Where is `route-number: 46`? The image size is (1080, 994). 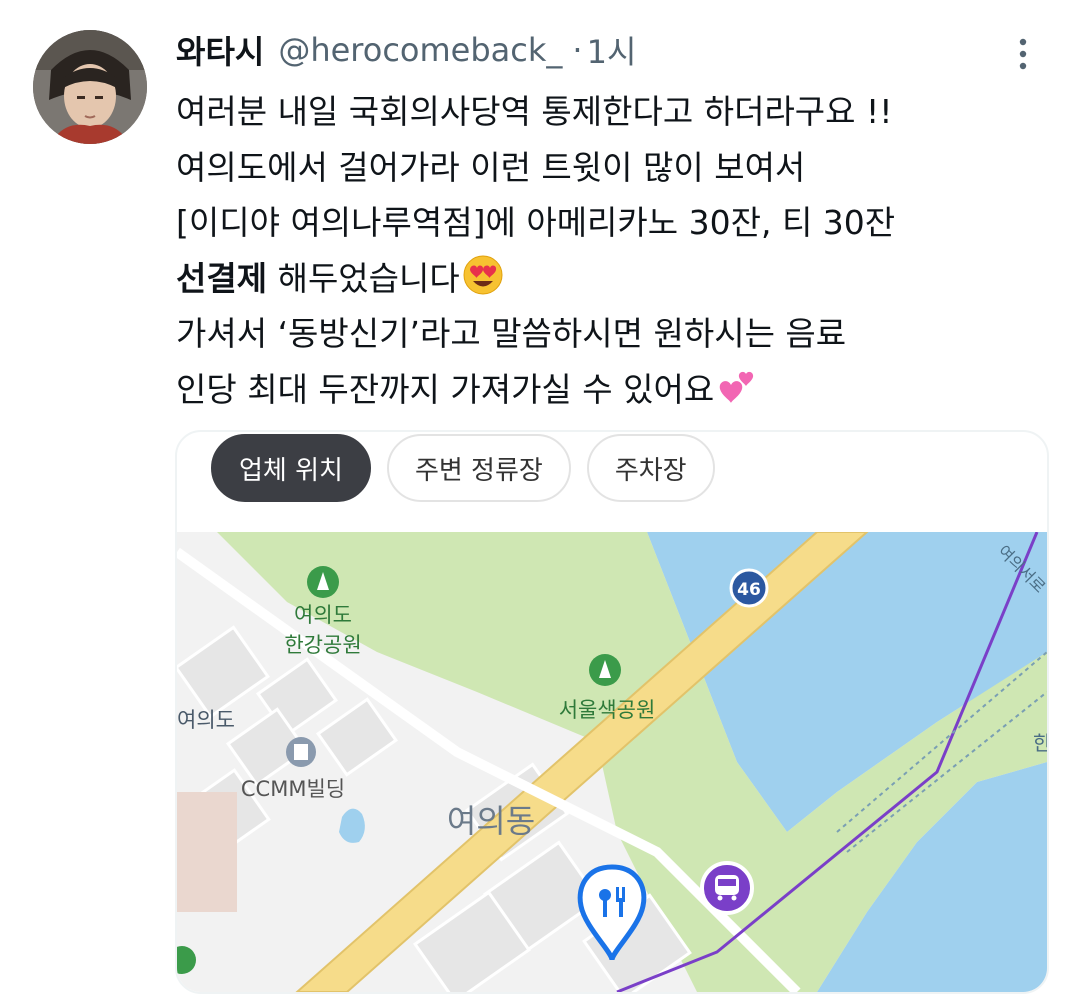 route-number: 46 is located at coordinates (749, 590).